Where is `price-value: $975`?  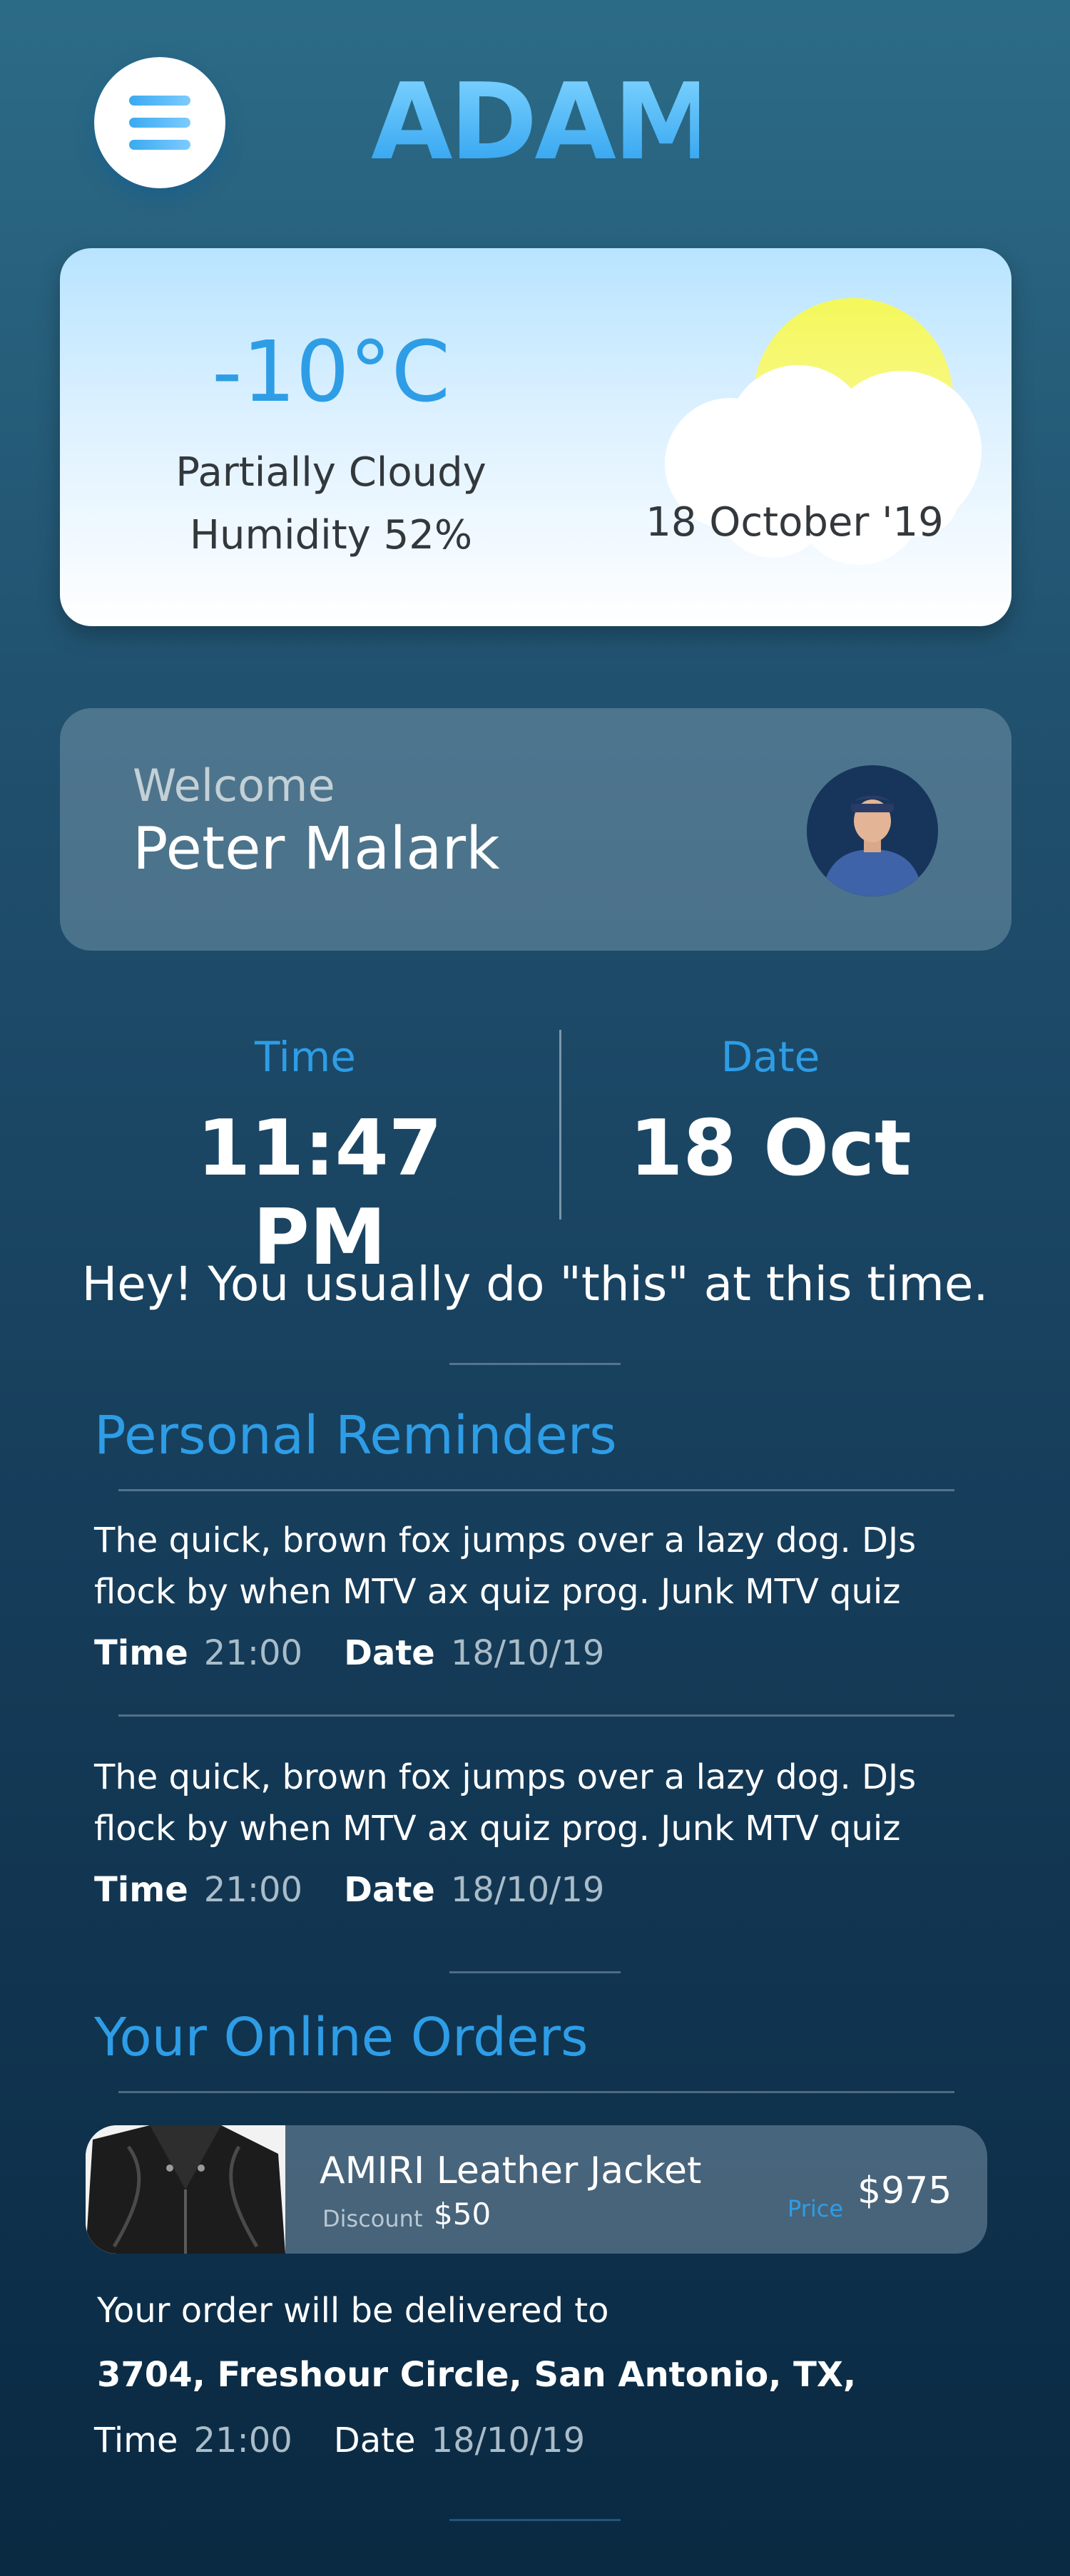 price-value: $975 is located at coordinates (904, 2190).